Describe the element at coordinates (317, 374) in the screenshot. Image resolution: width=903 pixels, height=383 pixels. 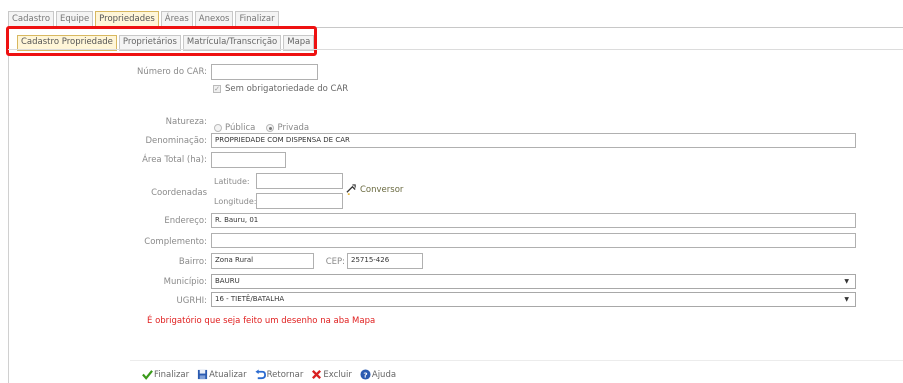
I see `delete-x-icon` at that location.